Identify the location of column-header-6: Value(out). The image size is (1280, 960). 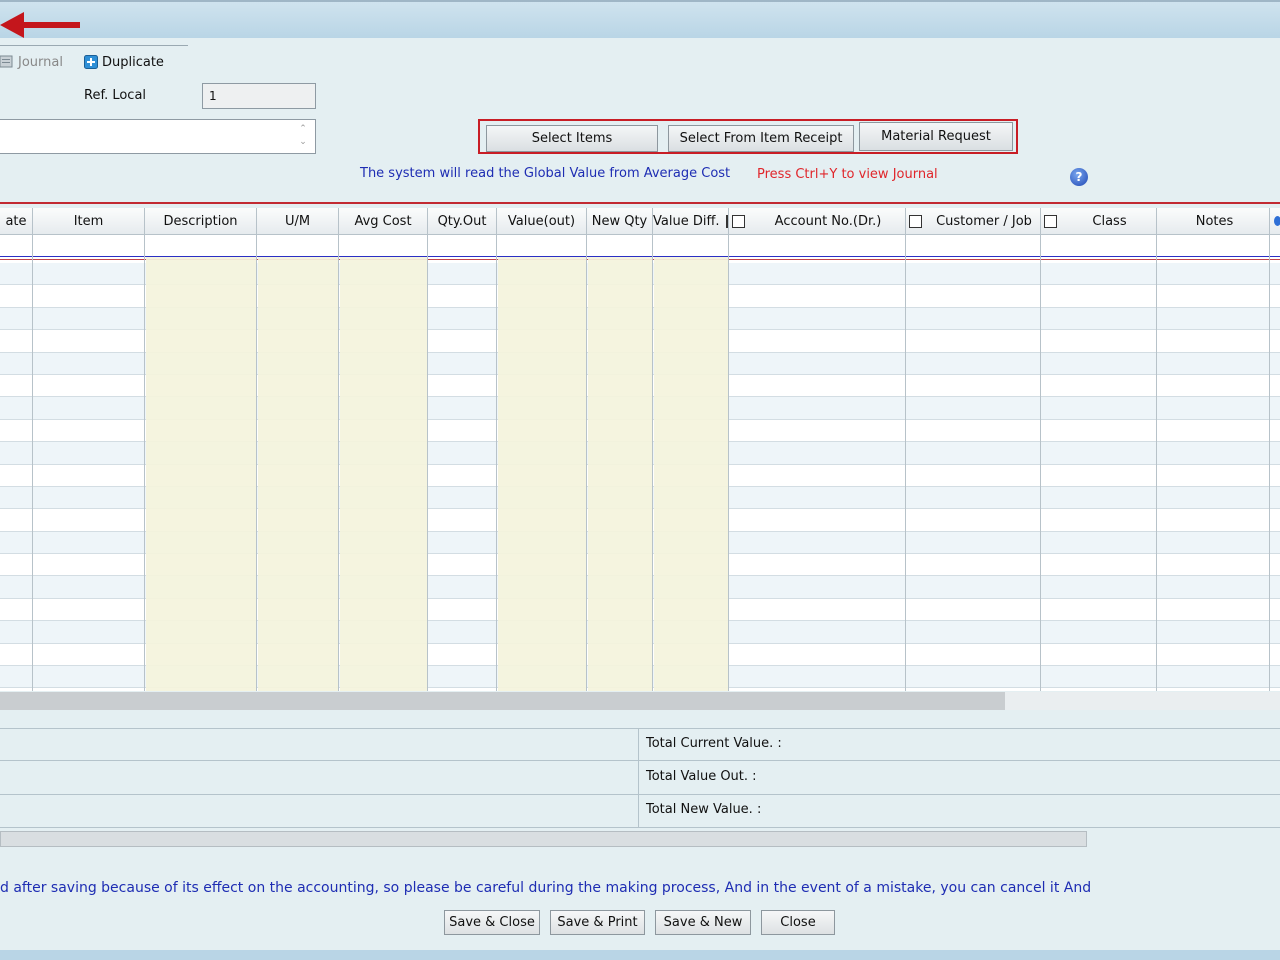
(542, 221).